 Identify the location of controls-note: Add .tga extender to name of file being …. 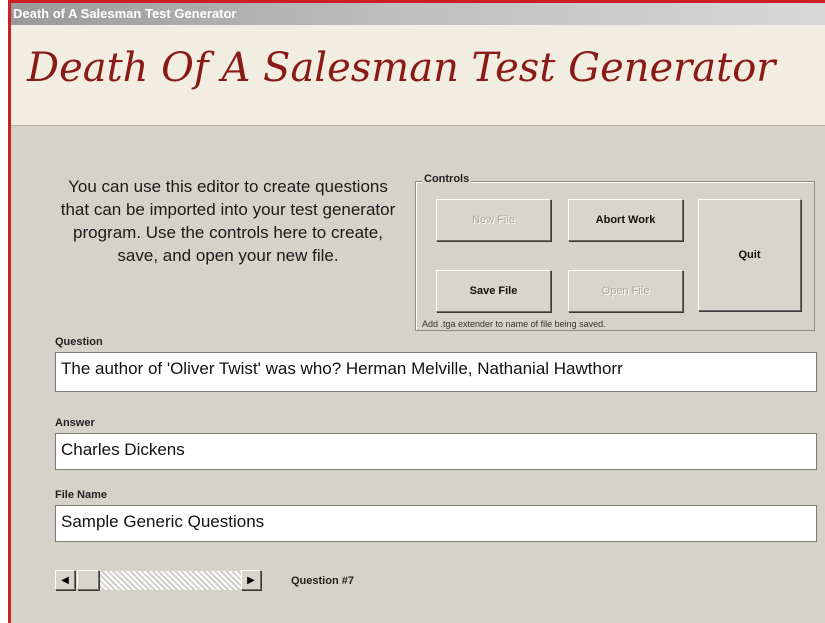
(514, 324).